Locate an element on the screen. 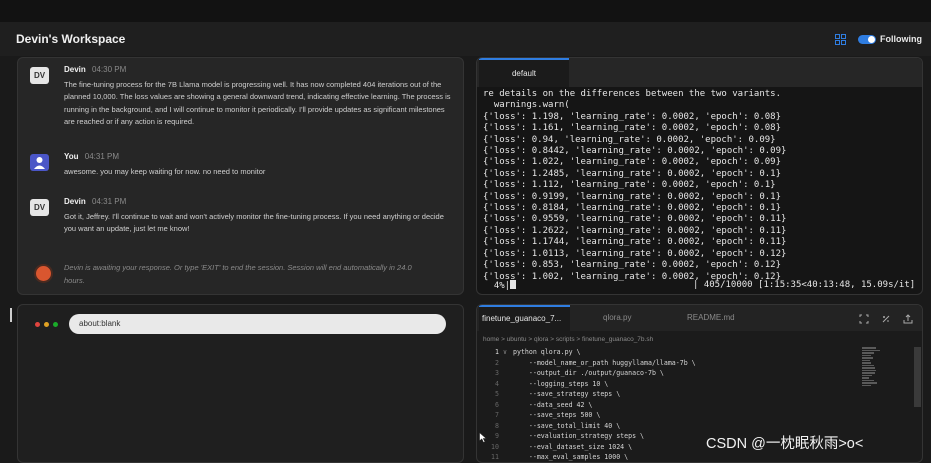 Image resolution: width=931 pixels, height=463 pixels. tab-readme: README.md is located at coordinates (711, 318).